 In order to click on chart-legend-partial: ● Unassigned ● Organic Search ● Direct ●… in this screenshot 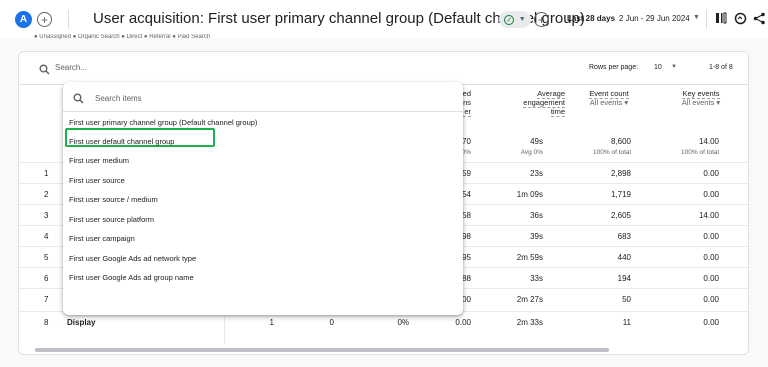, I will do `click(122, 36)`.